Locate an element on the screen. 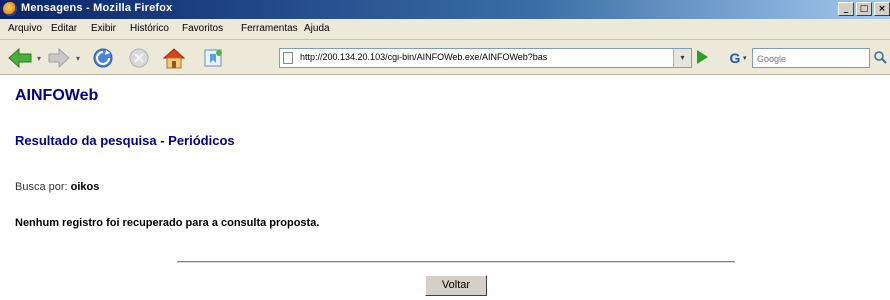 This screenshot has height=300, width=890. back-history-dropdown: ▾ is located at coordinates (39, 58).